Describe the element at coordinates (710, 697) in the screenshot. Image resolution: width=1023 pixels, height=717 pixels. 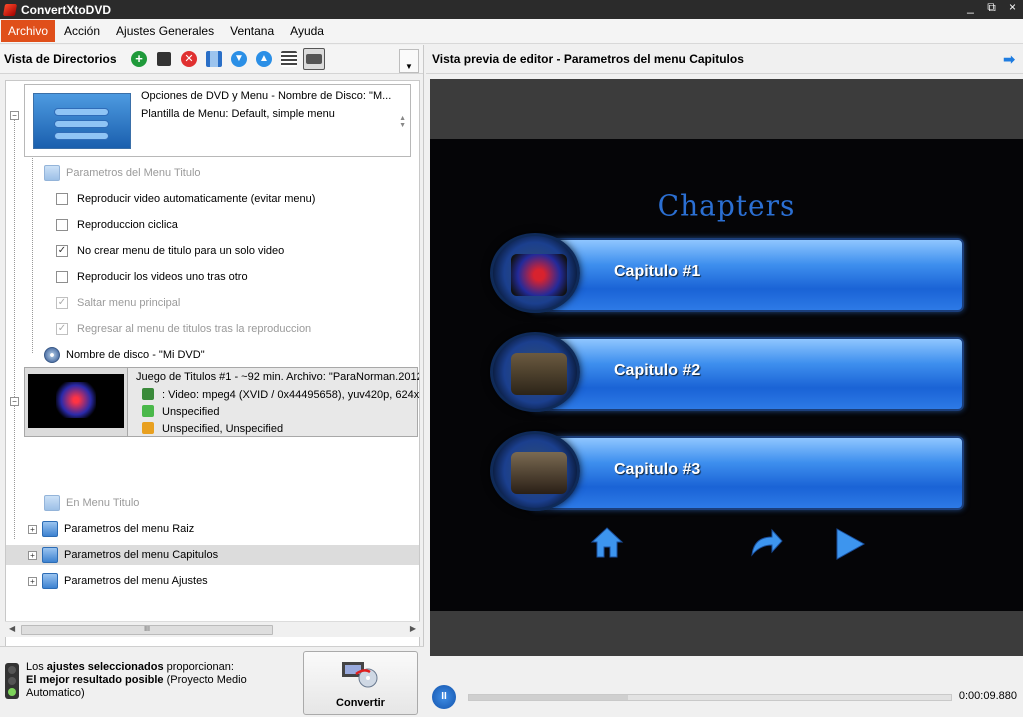
I see `playback-progress-bar` at that location.